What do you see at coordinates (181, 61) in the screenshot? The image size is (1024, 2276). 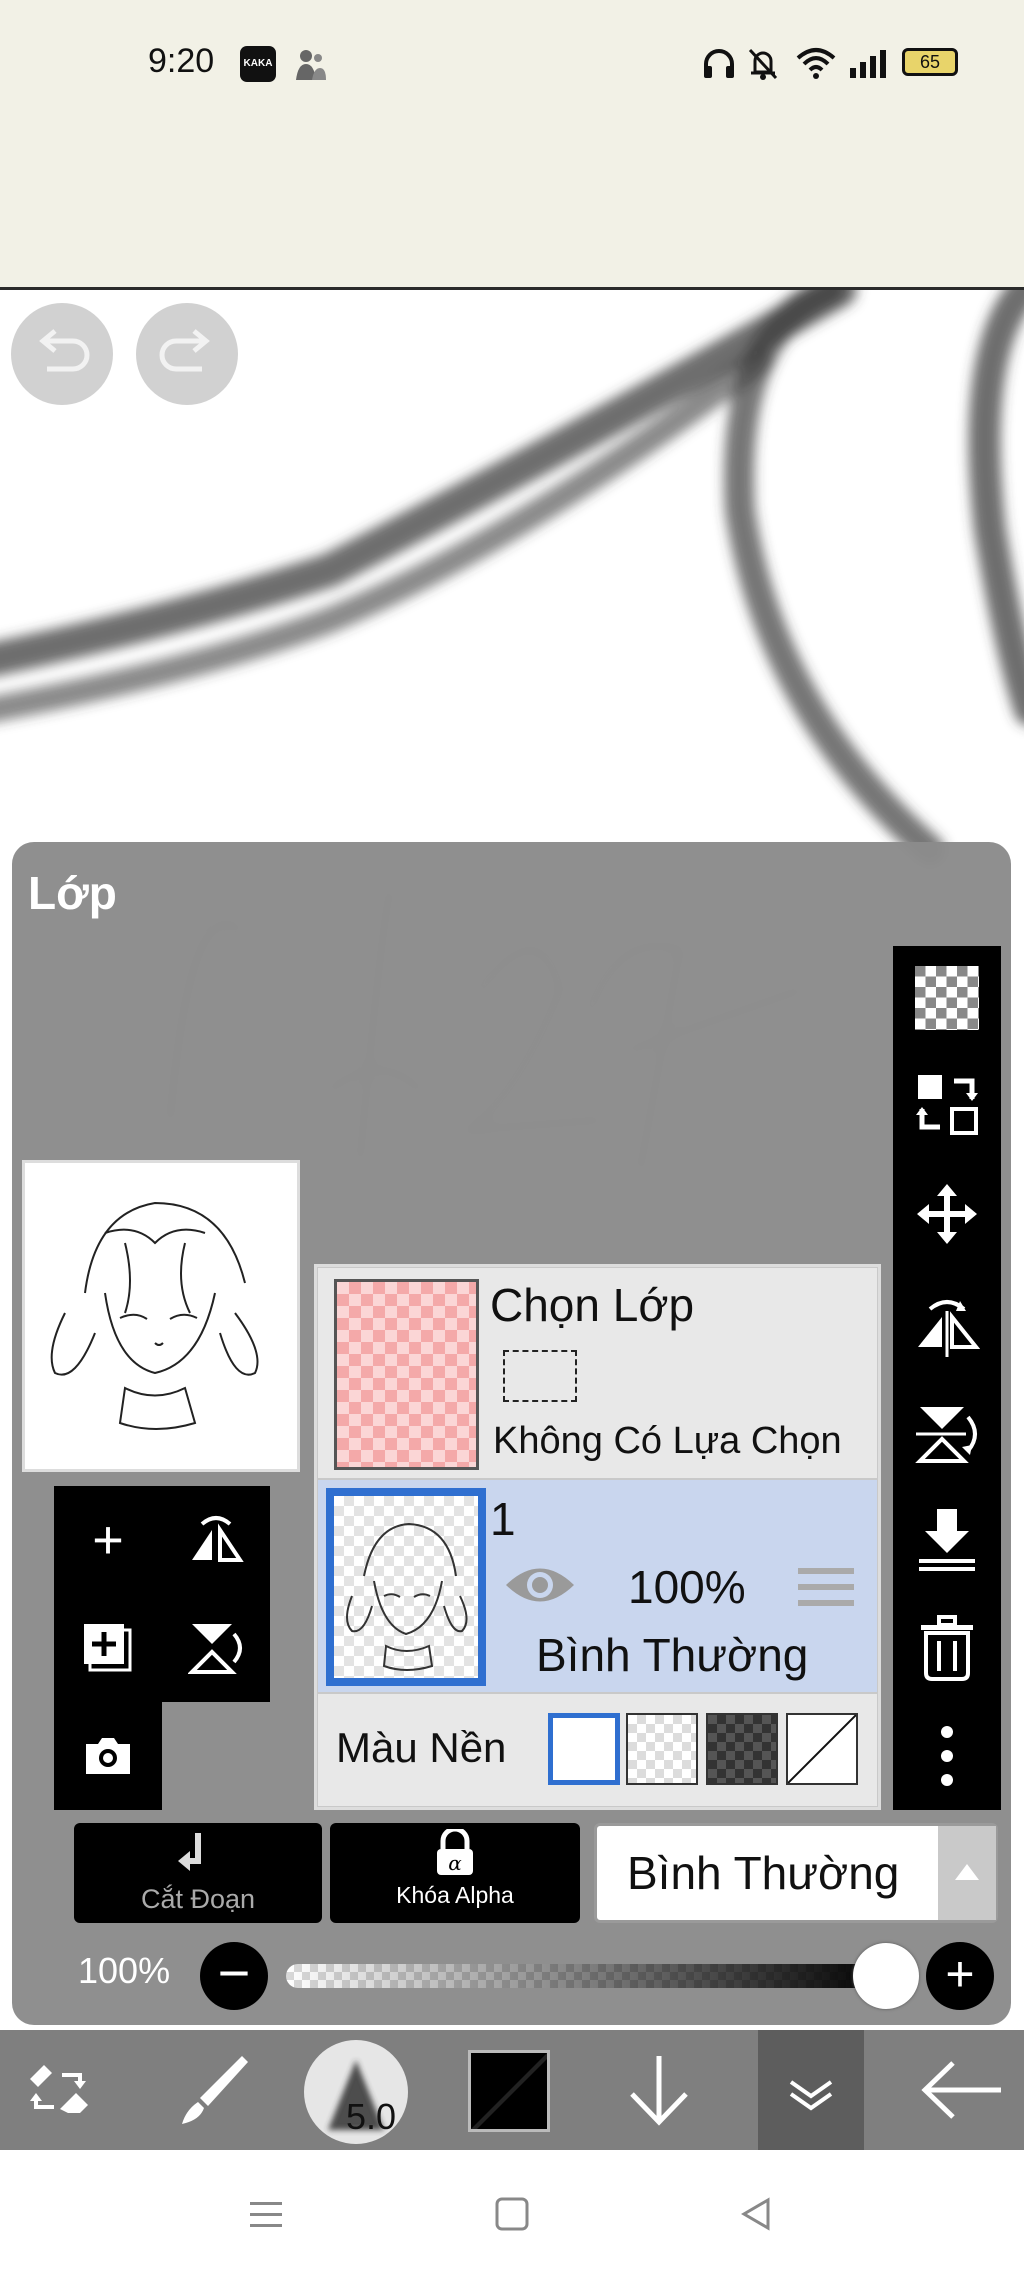 I see `status-time: 9:20` at bounding box center [181, 61].